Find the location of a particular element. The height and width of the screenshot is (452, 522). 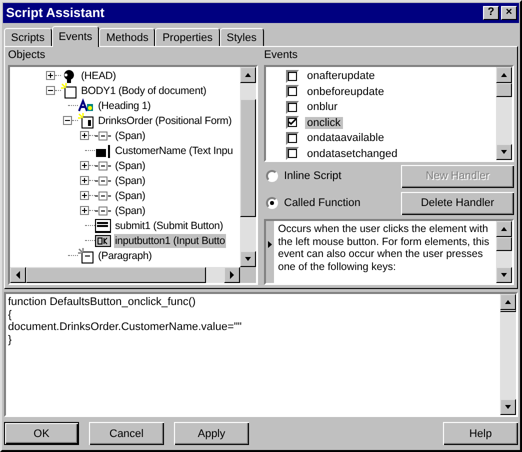

help-button: ? is located at coordinates (491, 13).